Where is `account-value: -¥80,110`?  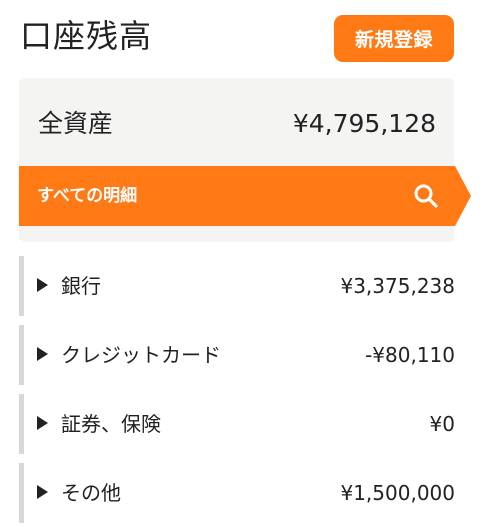
account-value: -¥80,110 is located at coordinates (410, 355).